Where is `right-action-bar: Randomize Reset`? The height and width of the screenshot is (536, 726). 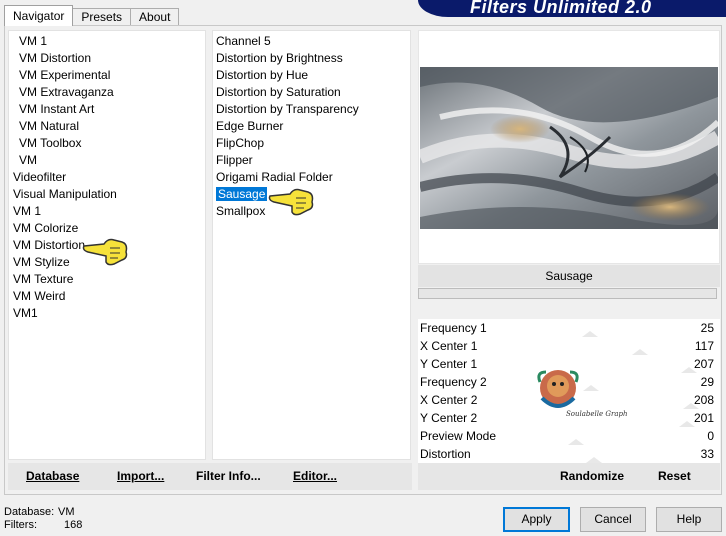 right-action-bar: Randomize Reset is located at coordinates (569, 476).